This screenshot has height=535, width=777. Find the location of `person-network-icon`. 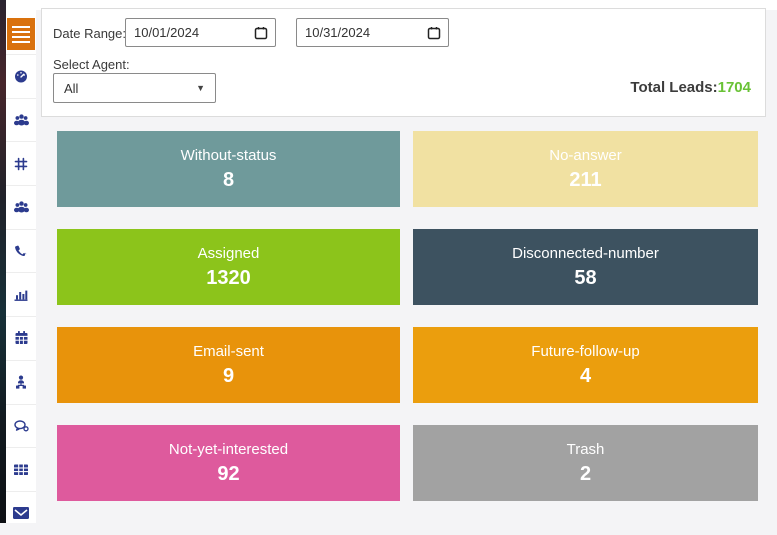

person-network-icon is located at coordinates (21, 382).